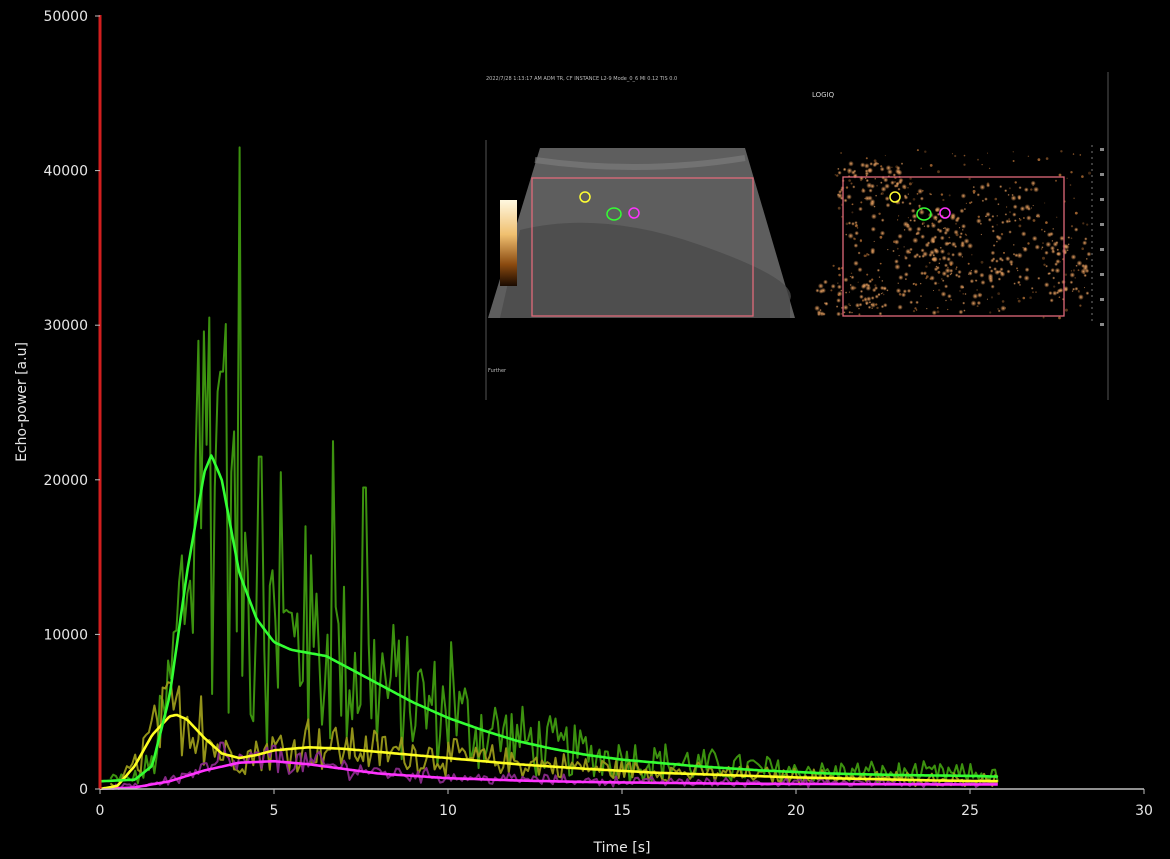  I want to click on y-tick-label: 0, so click(83, 790).